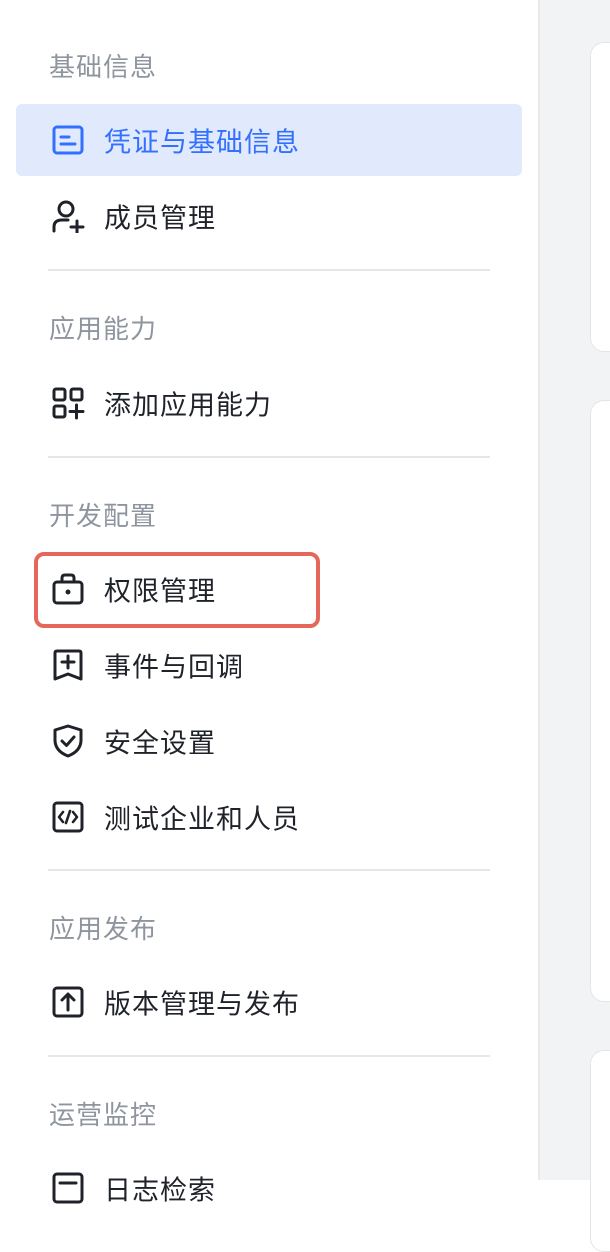  Describe the element at coordinates (68, 1002) in the screenshot. I see `upload-box-icon` at that location.